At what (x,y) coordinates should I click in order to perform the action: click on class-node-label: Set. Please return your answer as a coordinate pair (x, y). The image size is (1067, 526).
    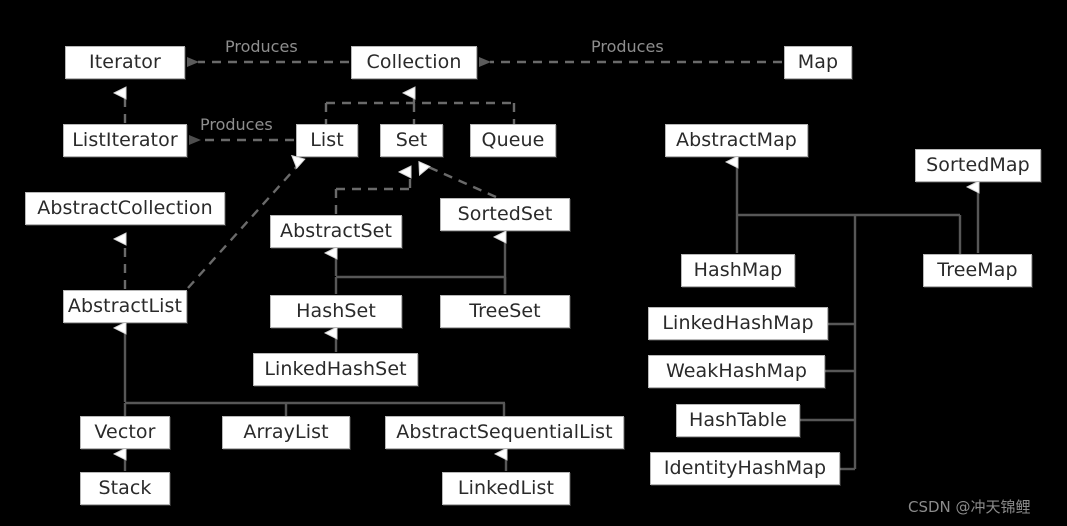
    Looking at the image, I should click on (411, 140).